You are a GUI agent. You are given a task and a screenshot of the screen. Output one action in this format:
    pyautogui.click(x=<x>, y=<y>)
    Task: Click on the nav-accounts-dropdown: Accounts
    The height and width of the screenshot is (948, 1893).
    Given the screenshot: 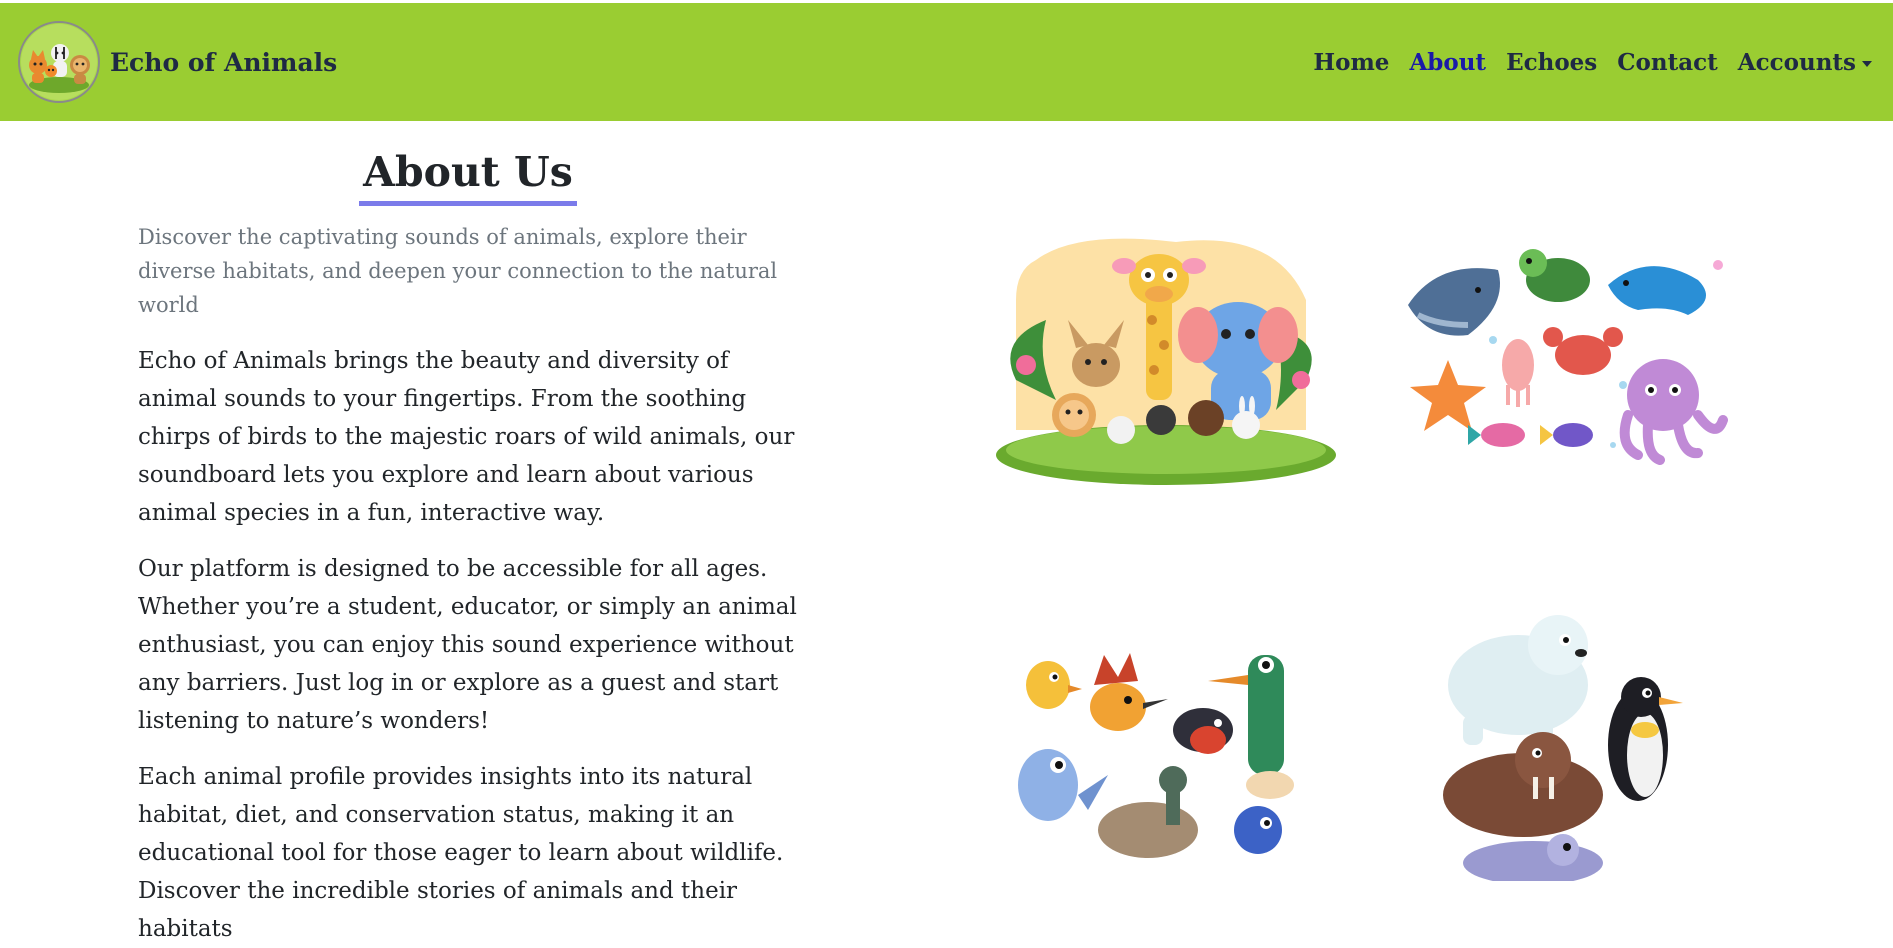 What is the action you would take?
    pyautogui.click(x=1805, y=62)
    